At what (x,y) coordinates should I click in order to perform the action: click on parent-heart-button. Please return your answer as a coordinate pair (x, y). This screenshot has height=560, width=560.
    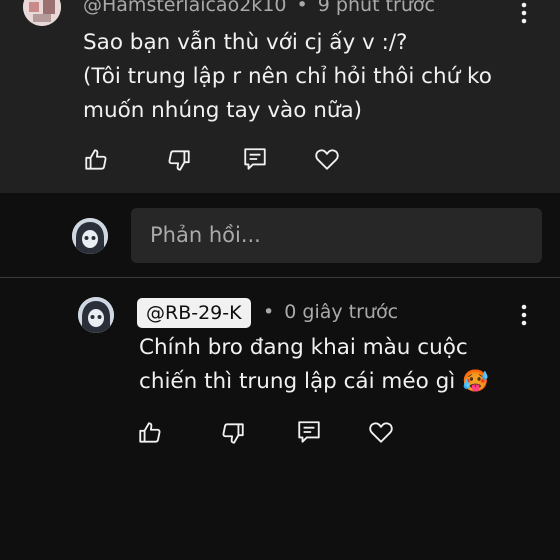
    Looking at the image, I should click on (327, 159).